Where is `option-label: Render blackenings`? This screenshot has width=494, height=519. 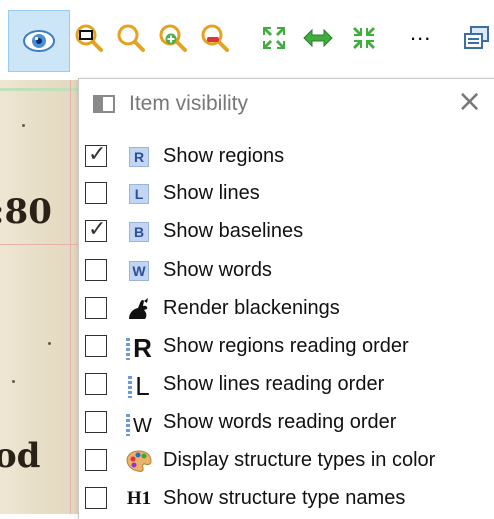 option-label: Render blackenings is located at coordinates (251, 308).